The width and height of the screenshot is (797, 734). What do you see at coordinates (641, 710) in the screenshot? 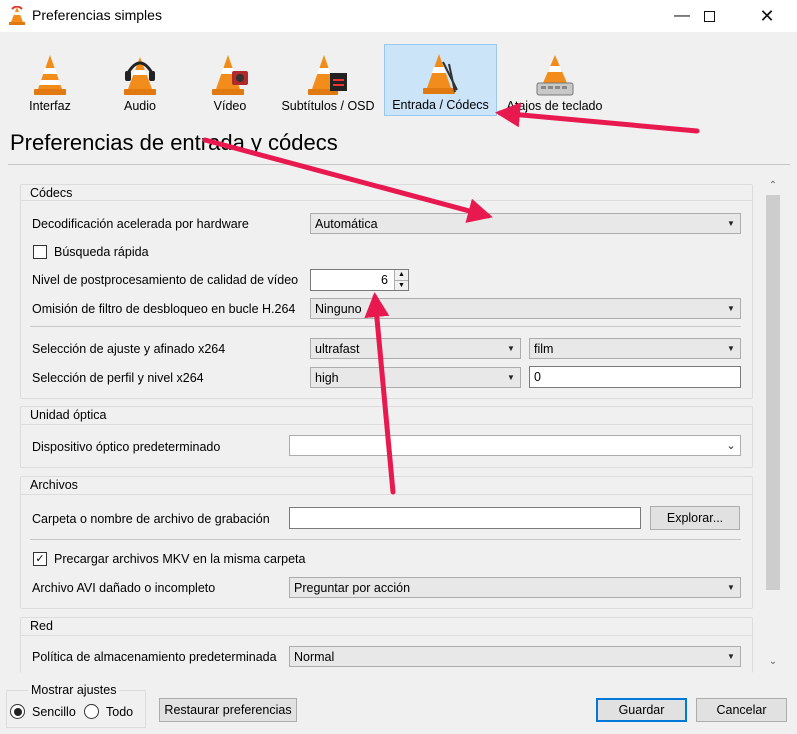
I see `save-button: Guardar` at bounding box center [641, 710].